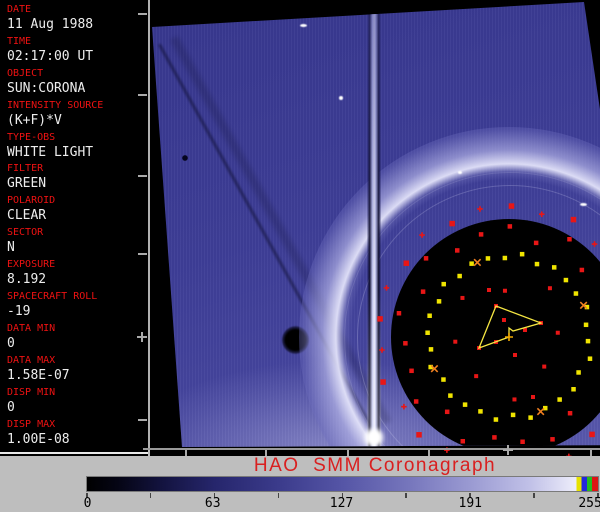 Image resolution: width=600 pixels, height=512 pixels. Describe the element at coordinates (25, 73) in the screenshot. I see `metadata-label: OBJECT` at that location.